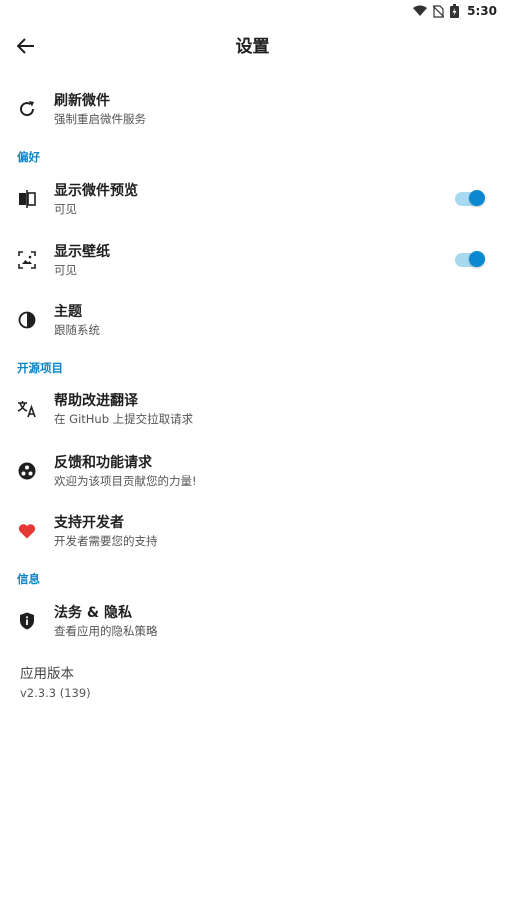  What do you see at coordinates (27, 471) in the screenshot?
I see `feedback-icon` at bounding box center [27, 471].